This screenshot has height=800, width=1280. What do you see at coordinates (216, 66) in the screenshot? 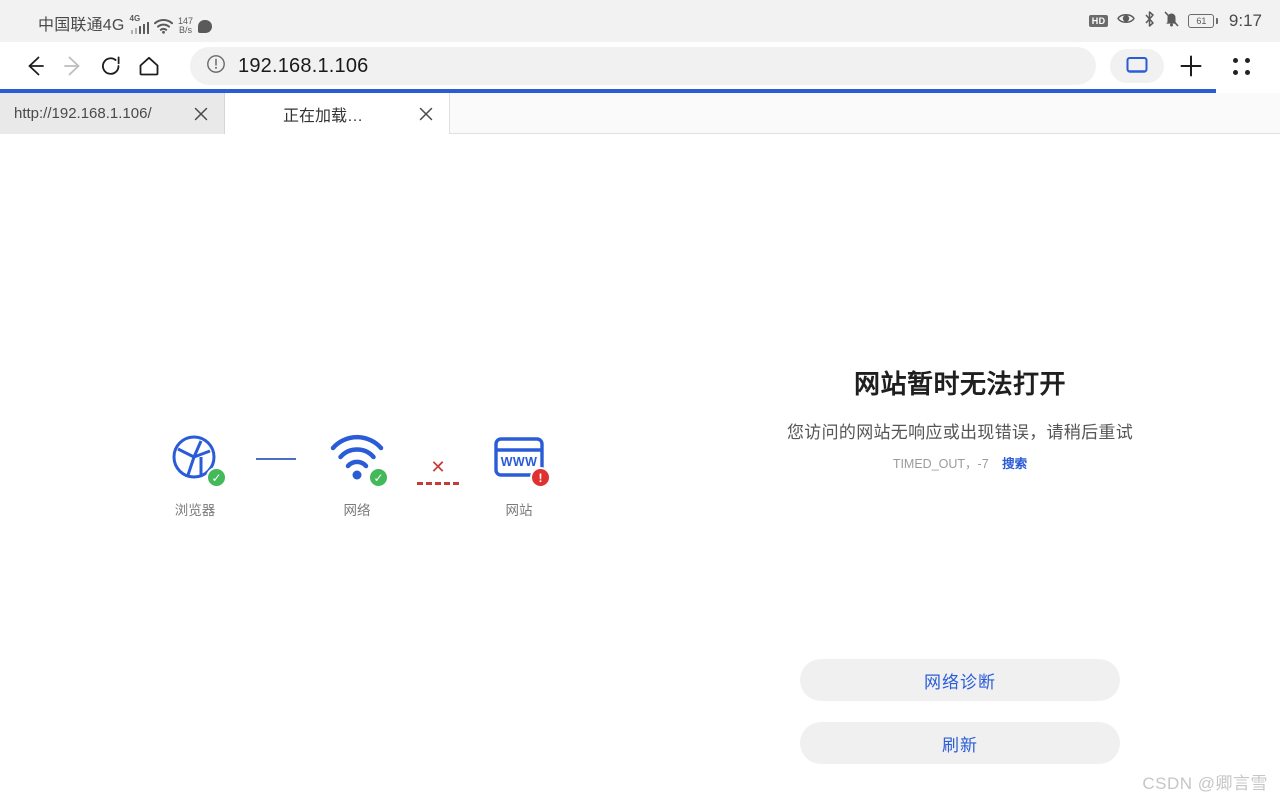
I see `info-circle-icon` at bounding box center [216, 66].